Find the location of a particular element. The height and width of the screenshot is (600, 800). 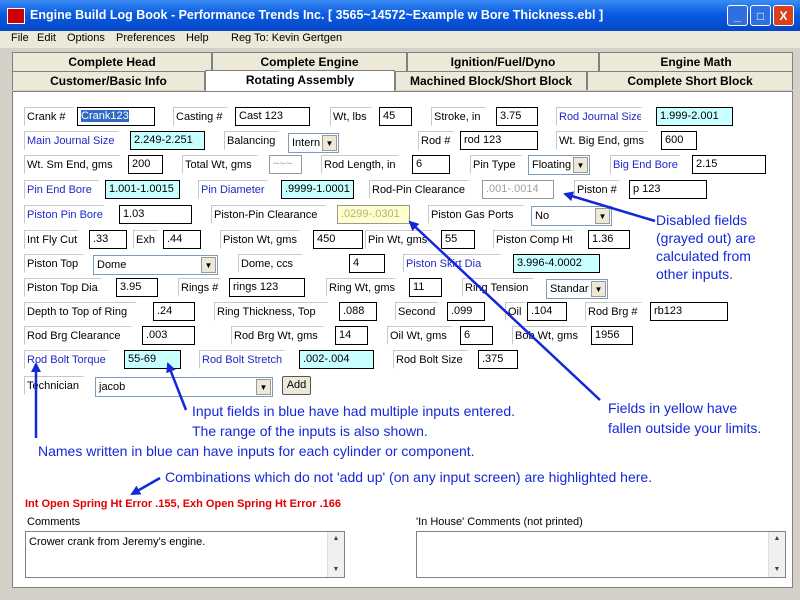

comments-textarea: Crower crank from Jeremy's engine. ▲ ▼ is located at coordinates (185, 554).